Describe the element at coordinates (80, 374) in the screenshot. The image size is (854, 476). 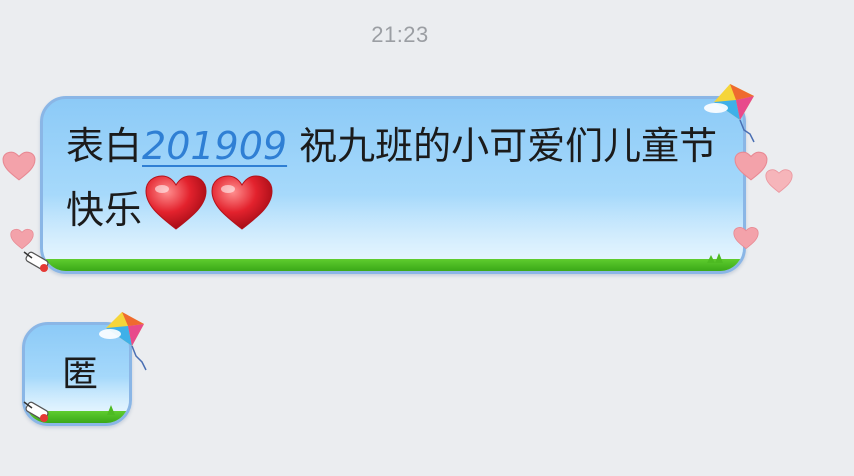
I see `message-text: 匿` at that location.